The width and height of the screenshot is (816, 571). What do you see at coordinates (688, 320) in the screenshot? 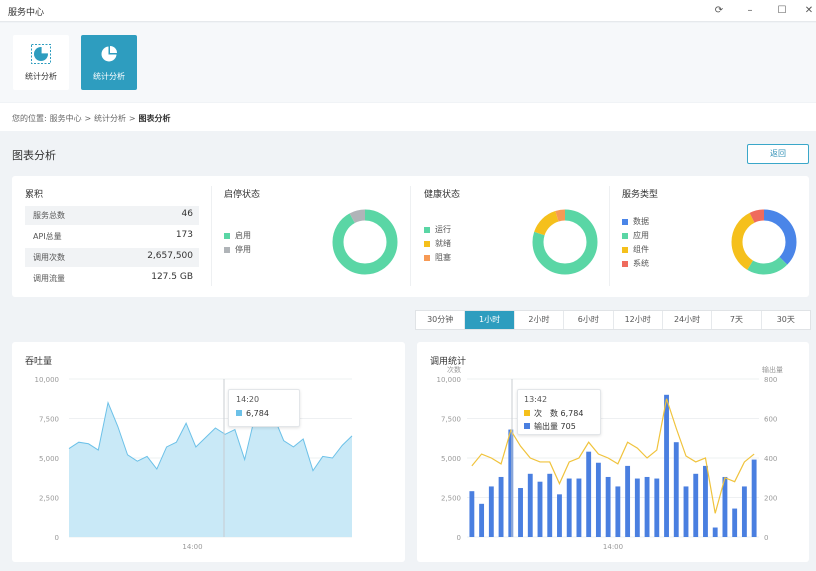
I see `time-option: 24小时` at bounding box center [688, 320].